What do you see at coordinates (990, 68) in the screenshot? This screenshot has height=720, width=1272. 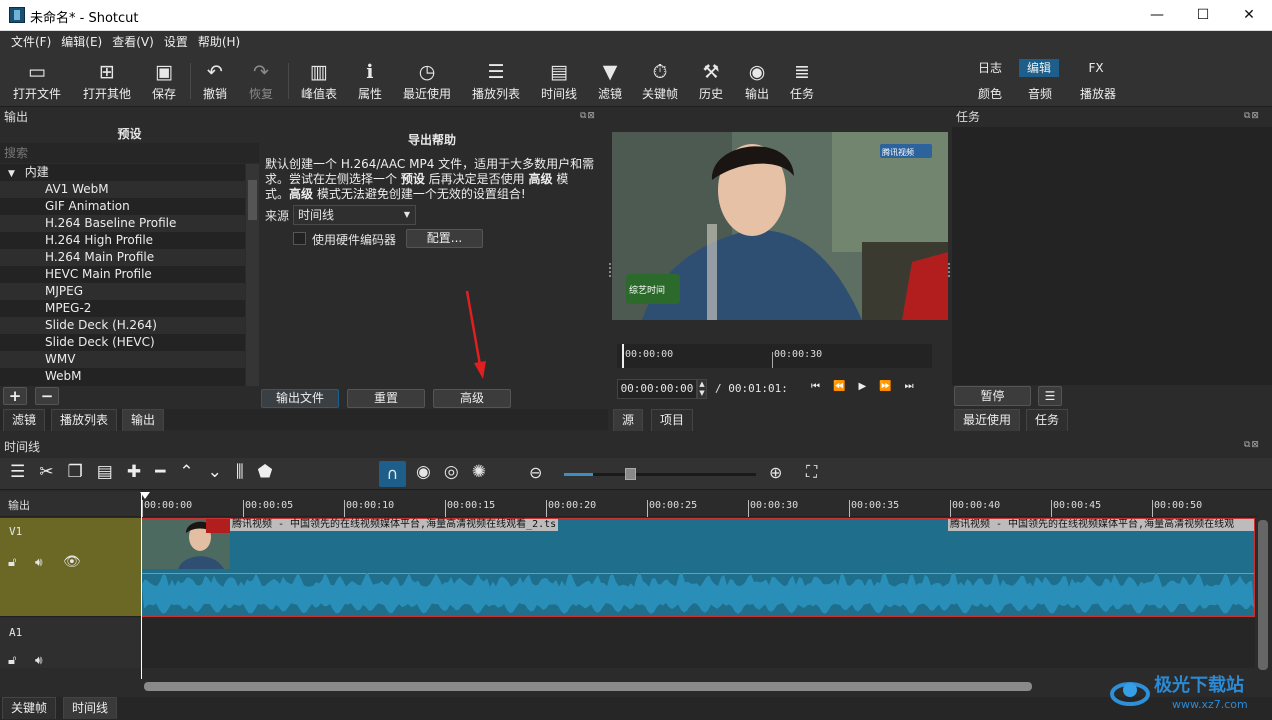 I see `layout-logging: 日志` at bounding box center [990, 68].